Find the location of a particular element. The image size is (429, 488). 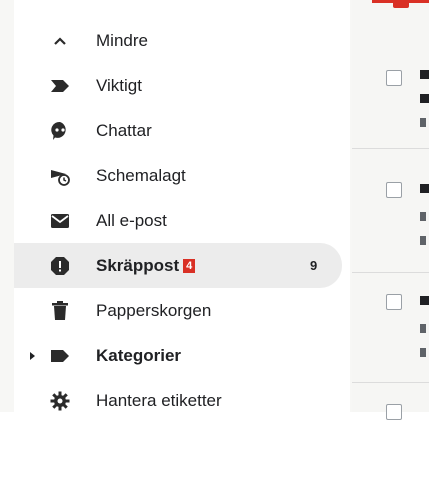

category-label-icon is located at coordinates (60, 356).